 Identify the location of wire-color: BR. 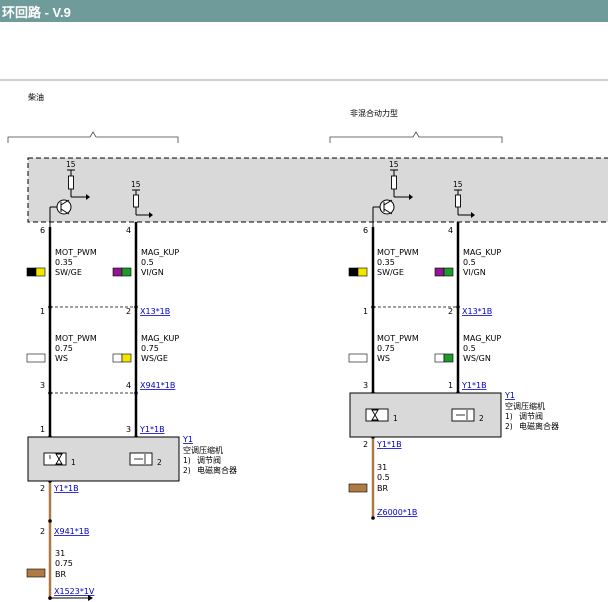
(382, 488).